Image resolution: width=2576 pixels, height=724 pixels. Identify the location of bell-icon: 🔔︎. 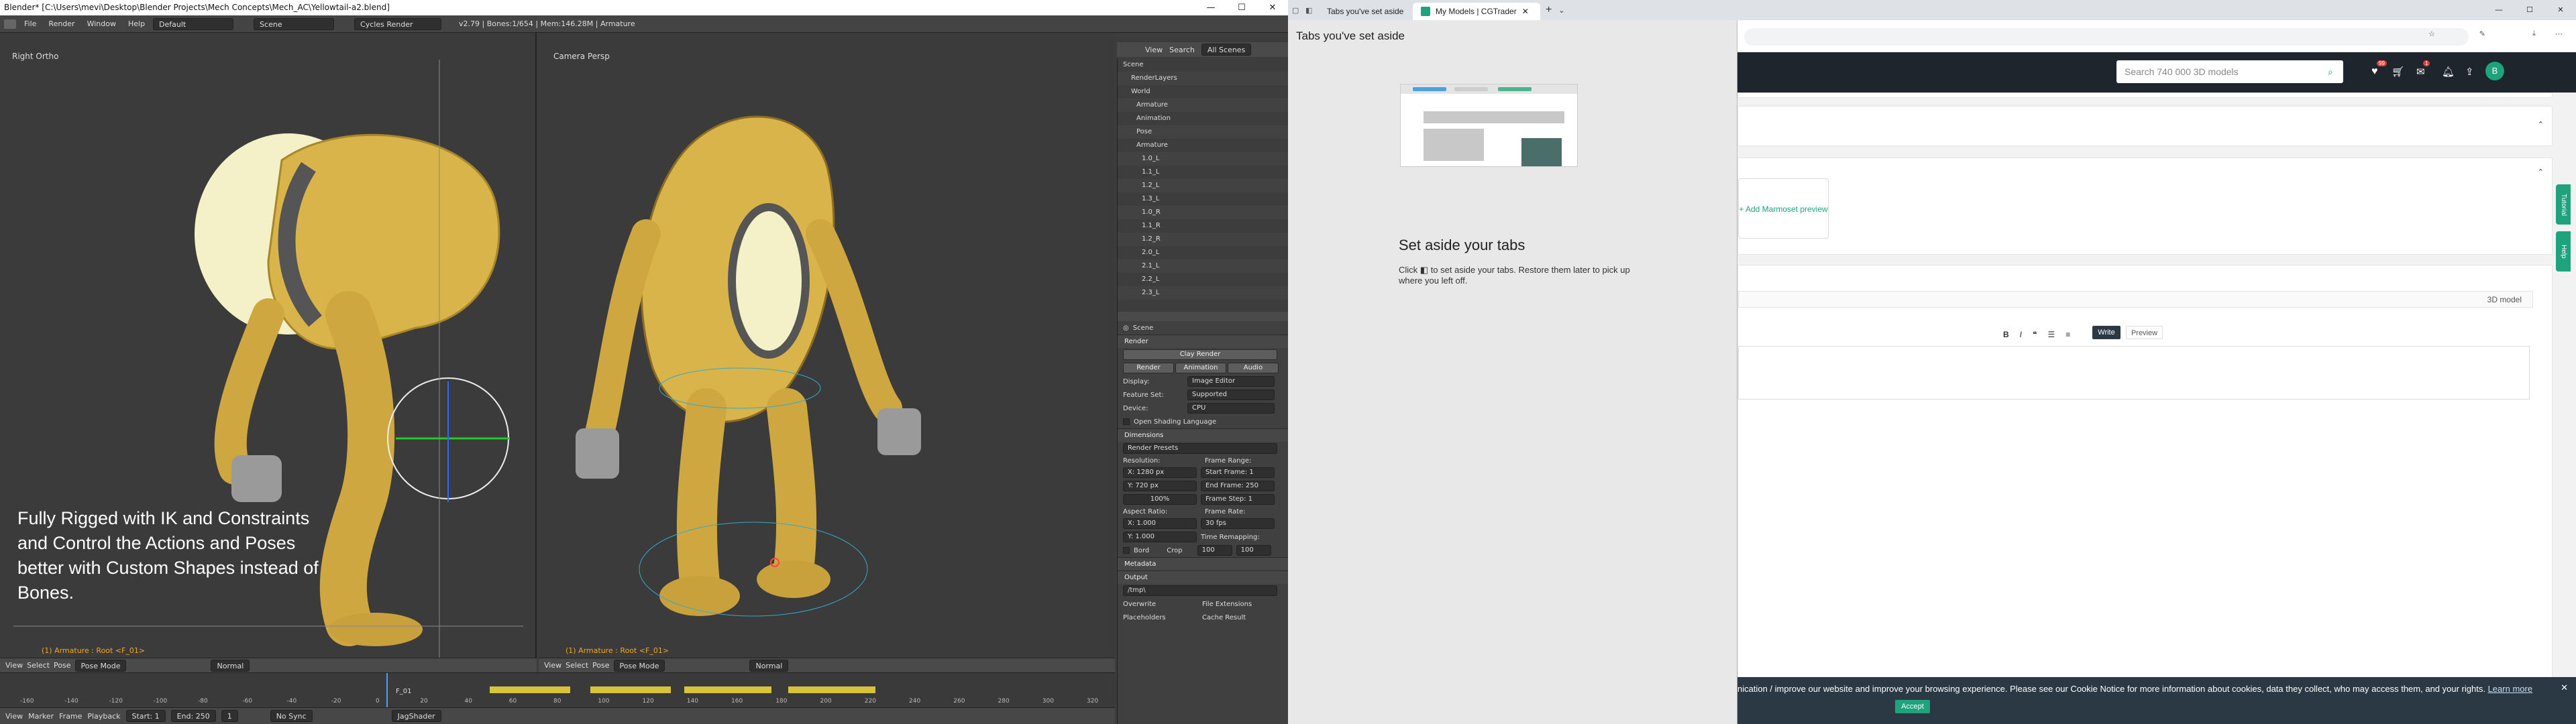
(2448, 72).